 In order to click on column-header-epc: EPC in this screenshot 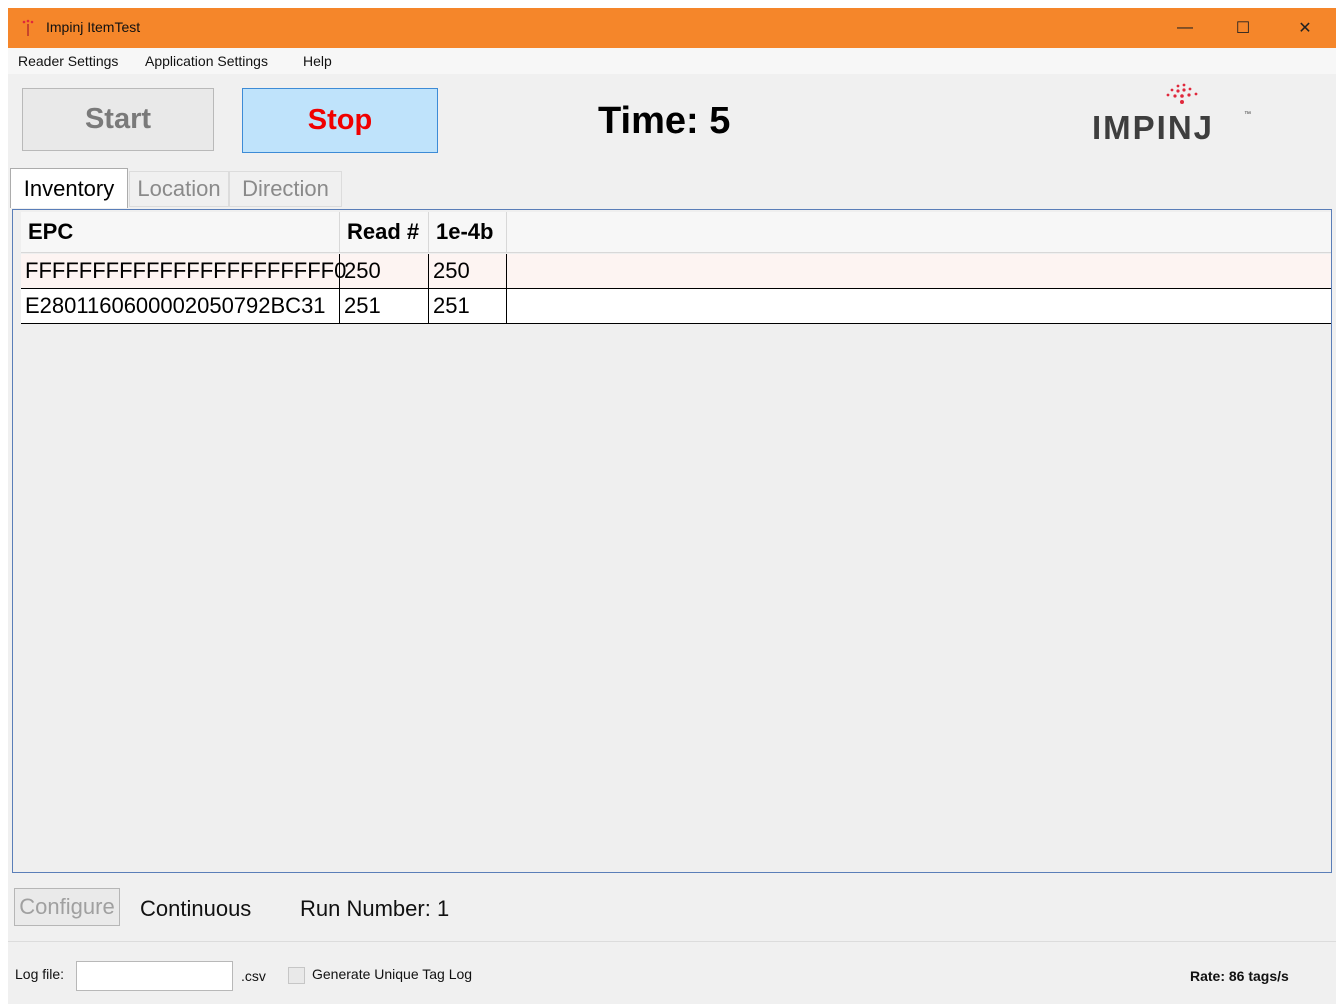, I will do `click(180, 232)`.